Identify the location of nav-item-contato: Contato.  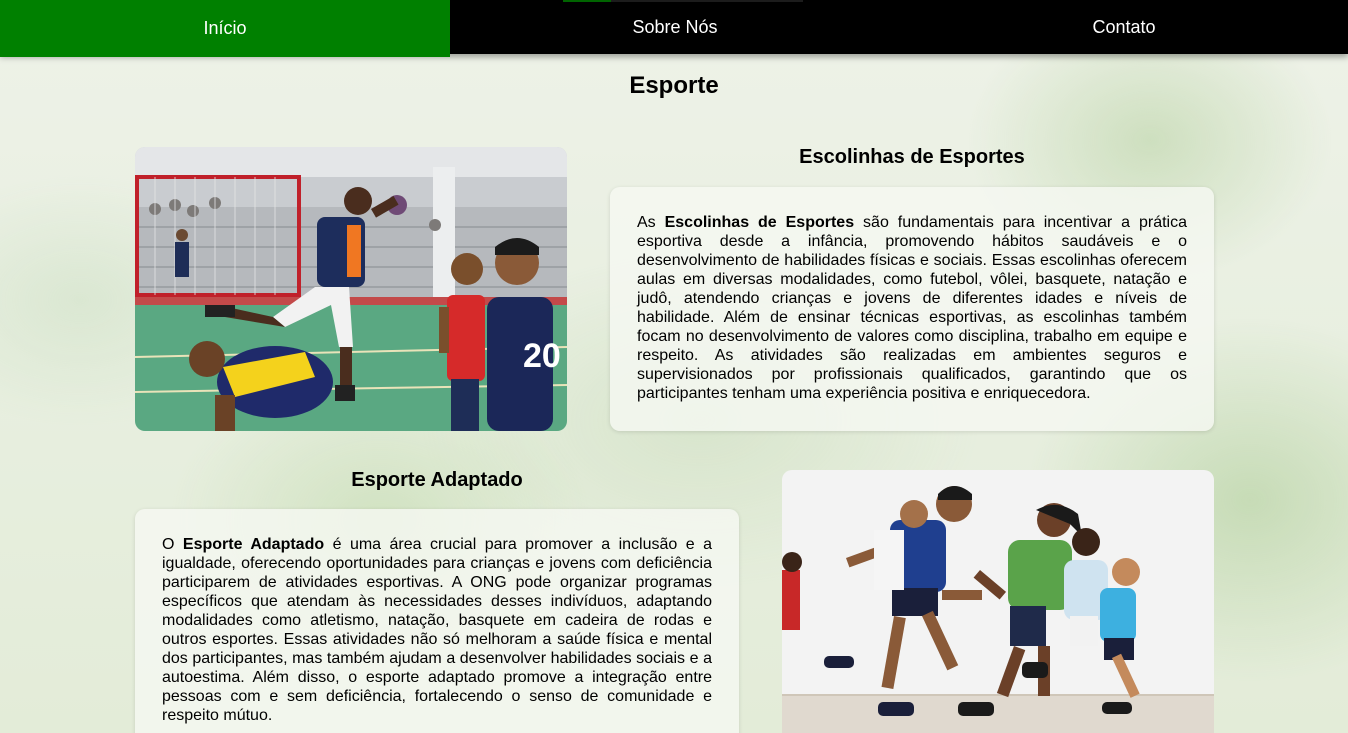
(1124, 27).